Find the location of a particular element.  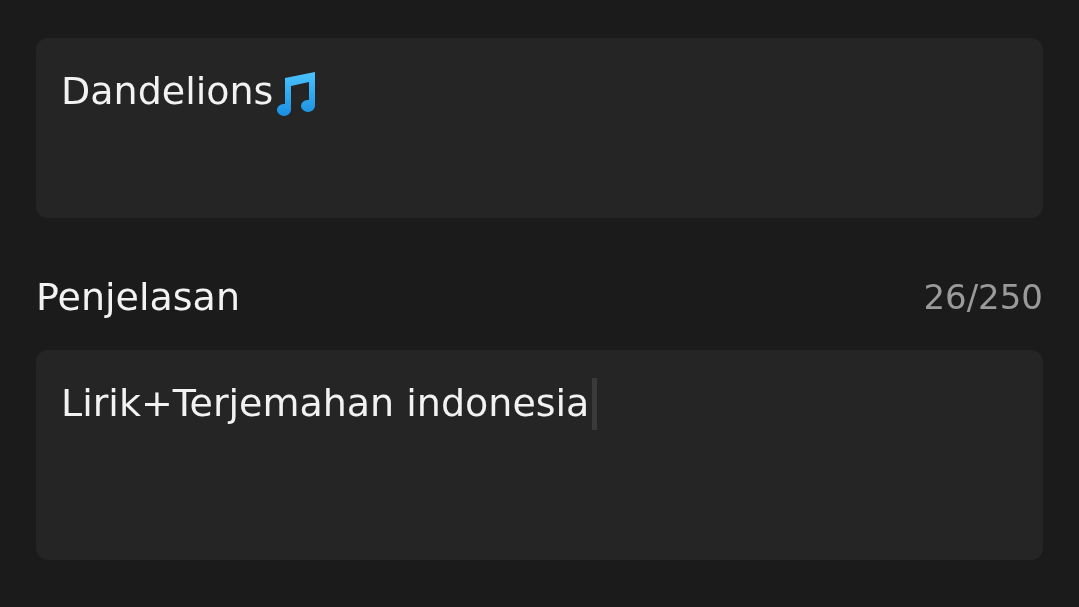

field-label: Penjelasan is located at coordinates (138, 297).